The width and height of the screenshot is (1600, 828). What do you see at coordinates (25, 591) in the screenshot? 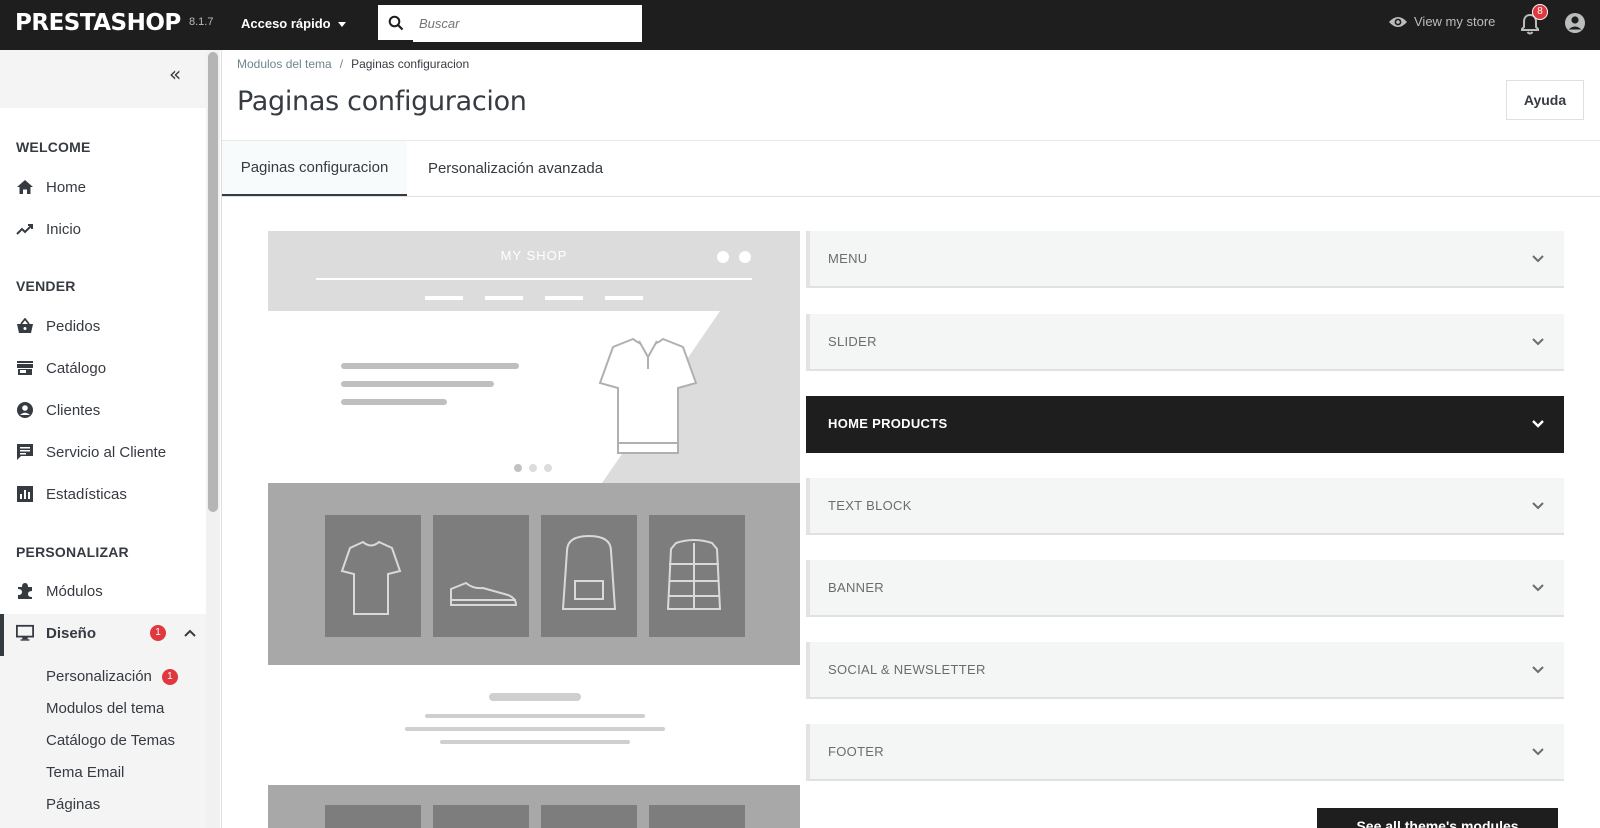
I see `puzzle-icon` at bounding box center [25, 591].